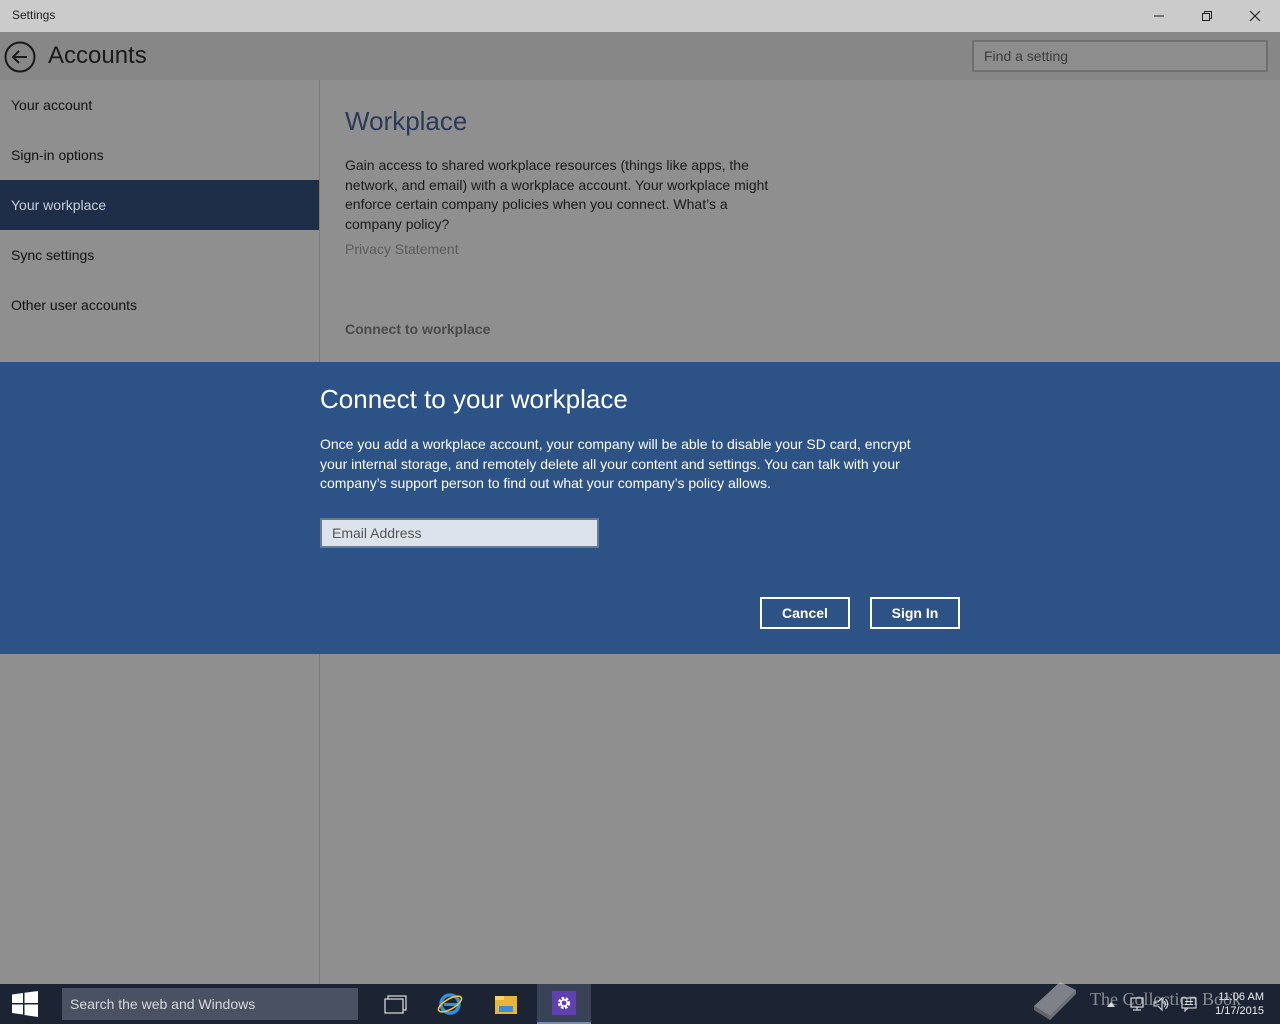 The height and width of the screenshot is (1024, 1280). I want to click on windows-logo-icon, so click(25, 1004).